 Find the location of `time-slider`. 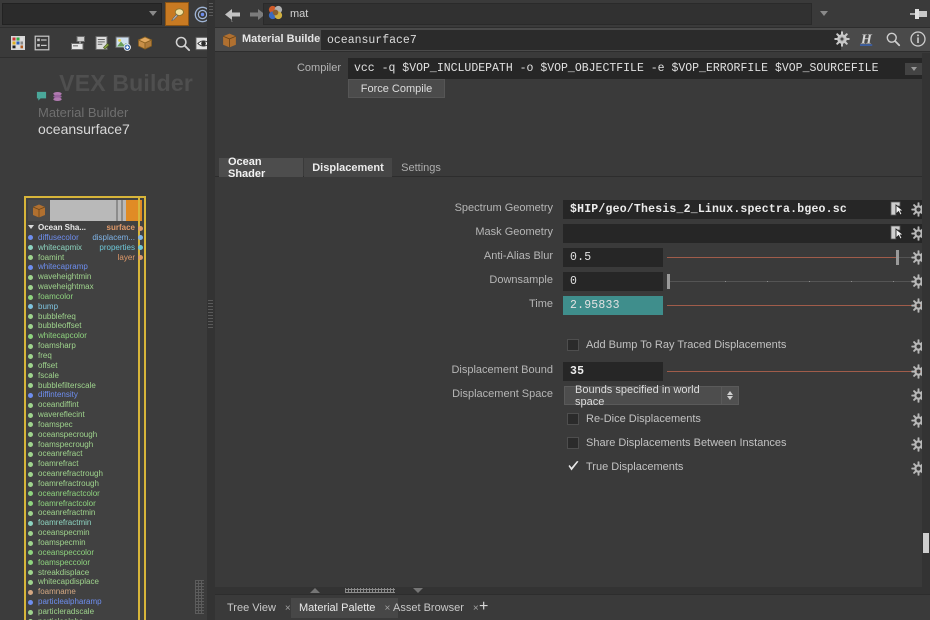

time-slider is located at coordinates (798, 305).